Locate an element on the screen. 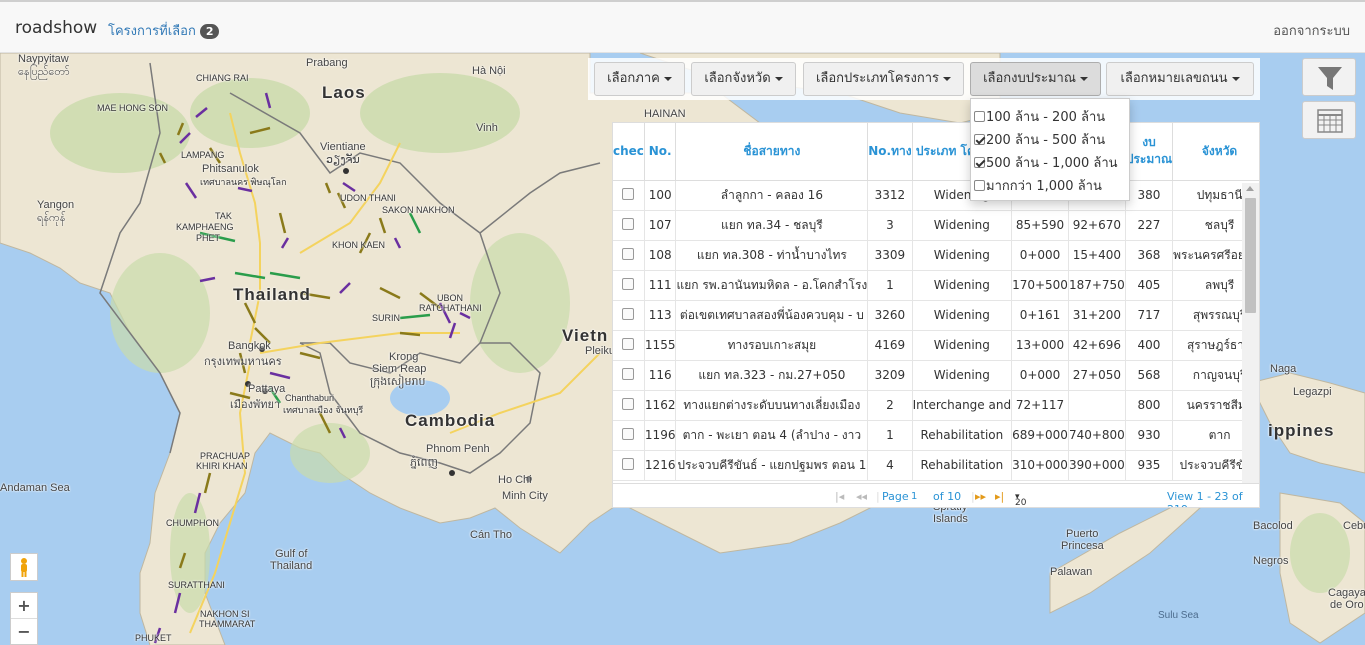 This screenshot has height=645, width=1365. cell-km-end: 92+670 is located at coordinates (1097, 225).